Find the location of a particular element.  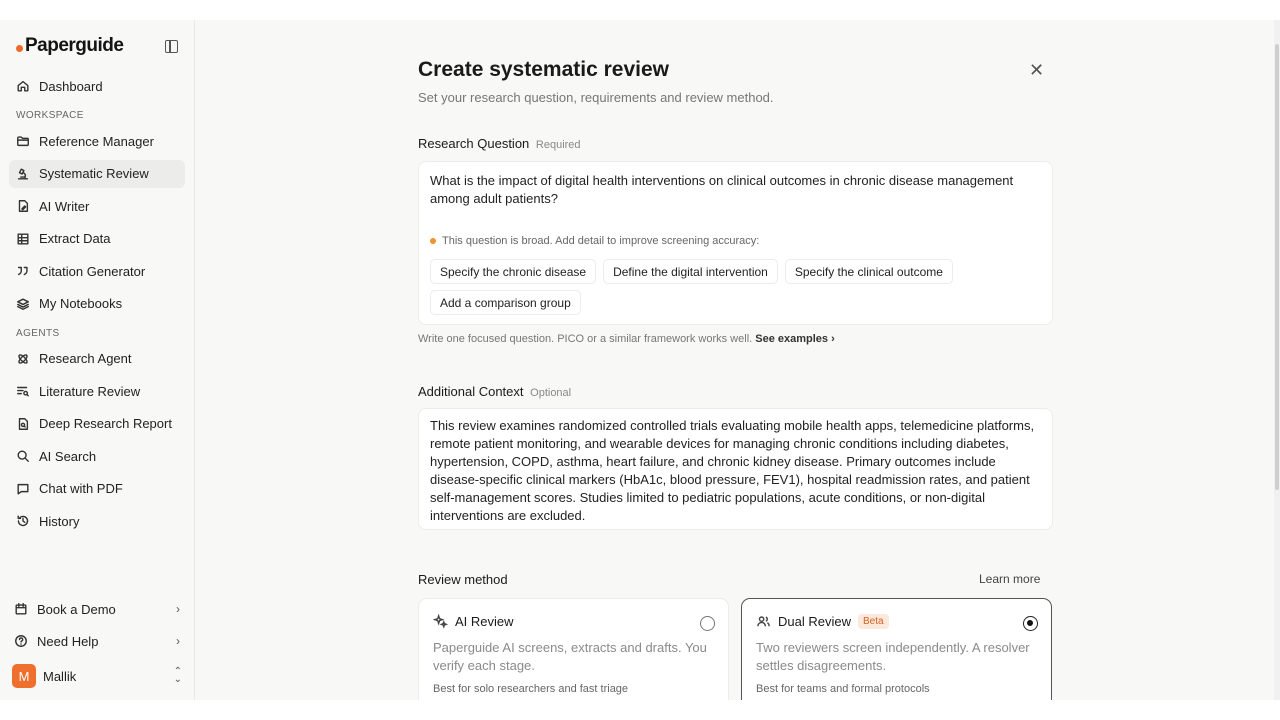

scrollbar-thumb is located at coordinates (1277, 267).